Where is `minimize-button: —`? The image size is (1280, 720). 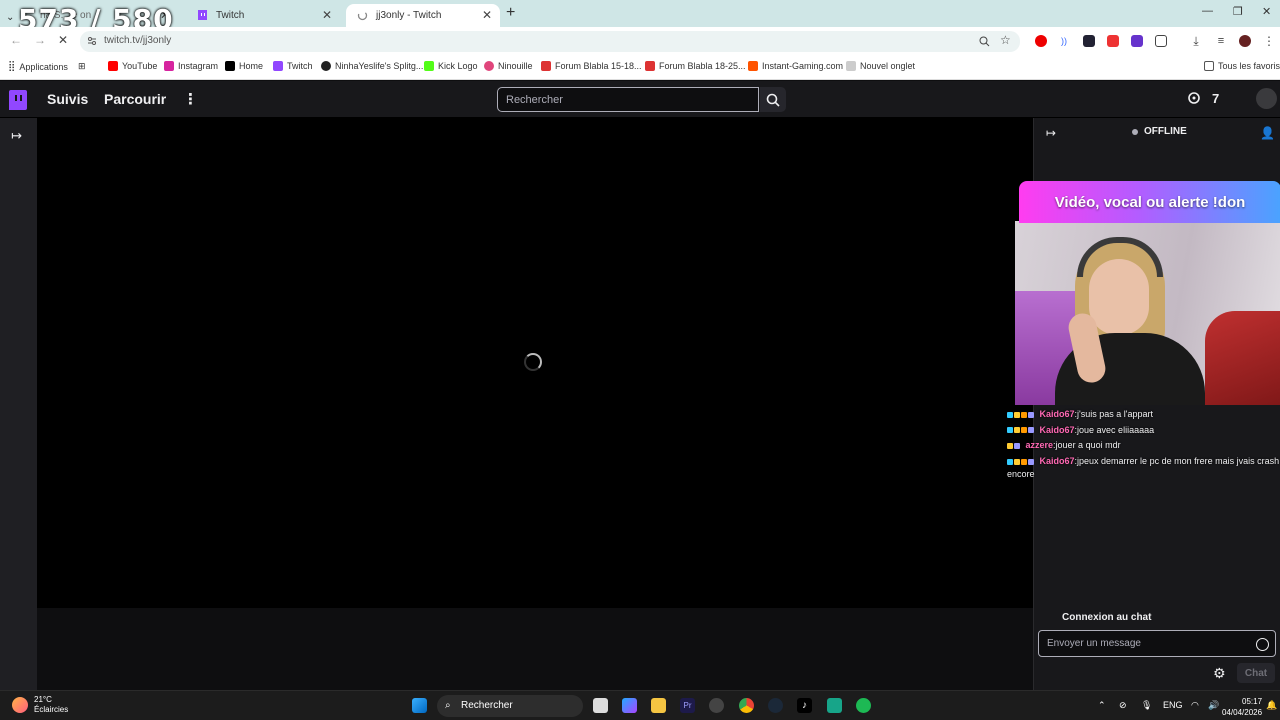
minimize-button: — is located at coordinates (1207, 11).